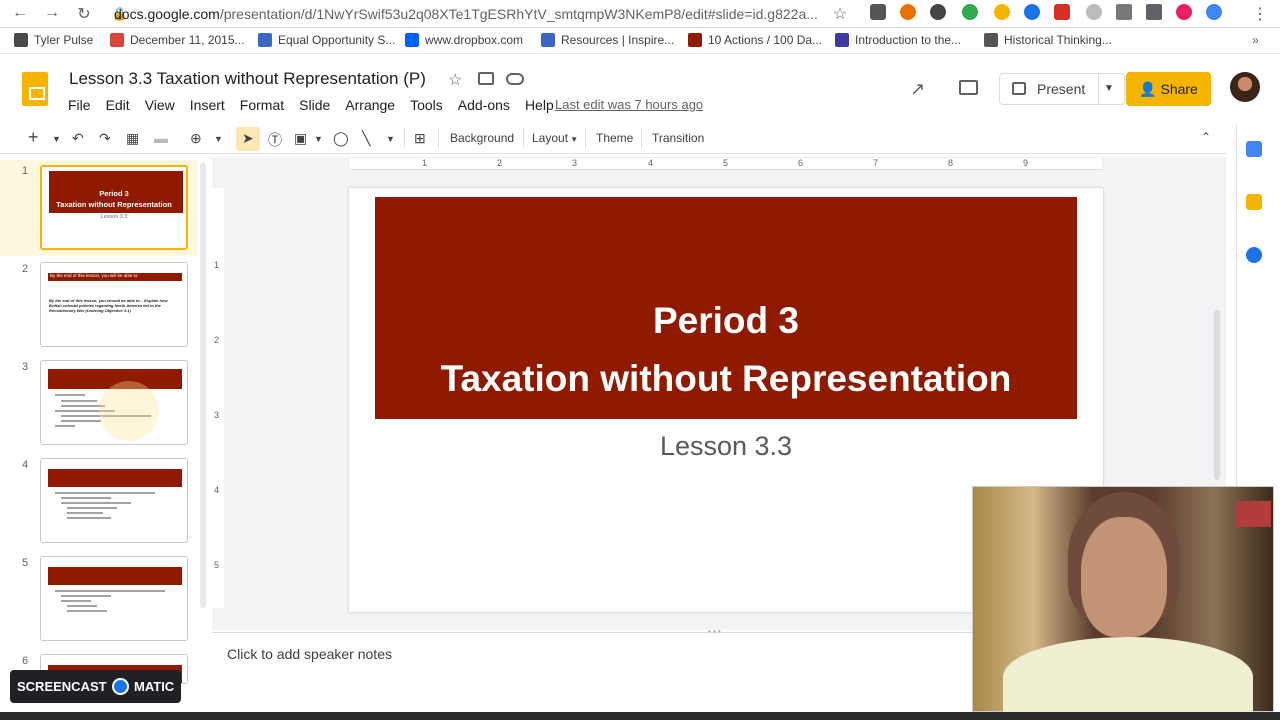 This screenshot has height=720, width=1280. What do you see at coordinates (207, 105) in the screenshot?
I see `menu-insert: Insert` at bounding box center [207, 105].